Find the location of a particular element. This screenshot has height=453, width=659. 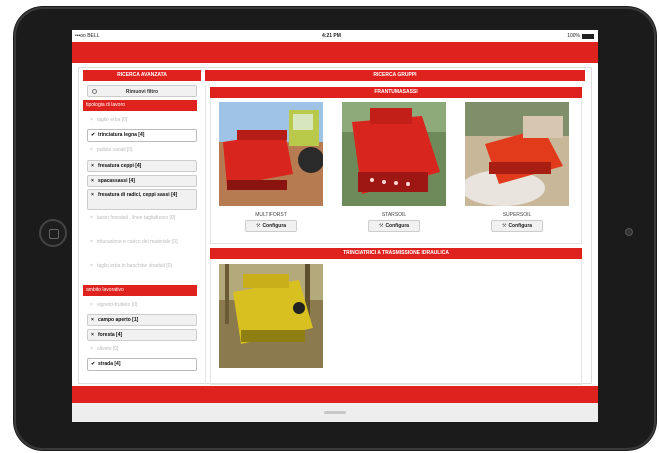

remove-filter-label: Rimuovi filtro is located at coordinates (142, 92).